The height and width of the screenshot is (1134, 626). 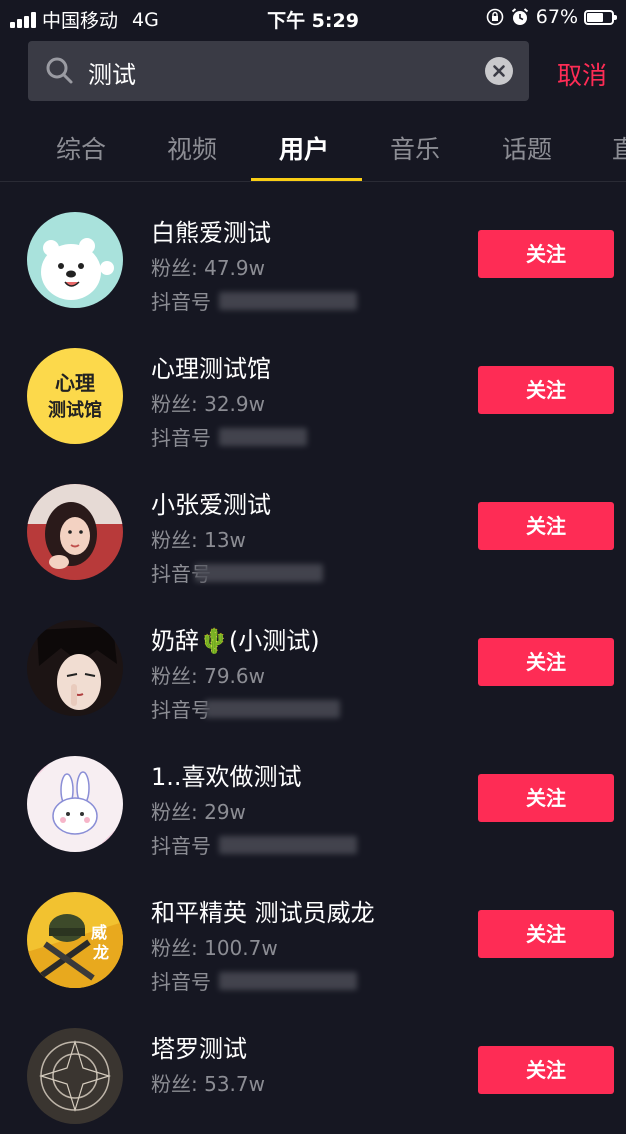 I want to click on alarm-icon, so click(x=519, y=16).